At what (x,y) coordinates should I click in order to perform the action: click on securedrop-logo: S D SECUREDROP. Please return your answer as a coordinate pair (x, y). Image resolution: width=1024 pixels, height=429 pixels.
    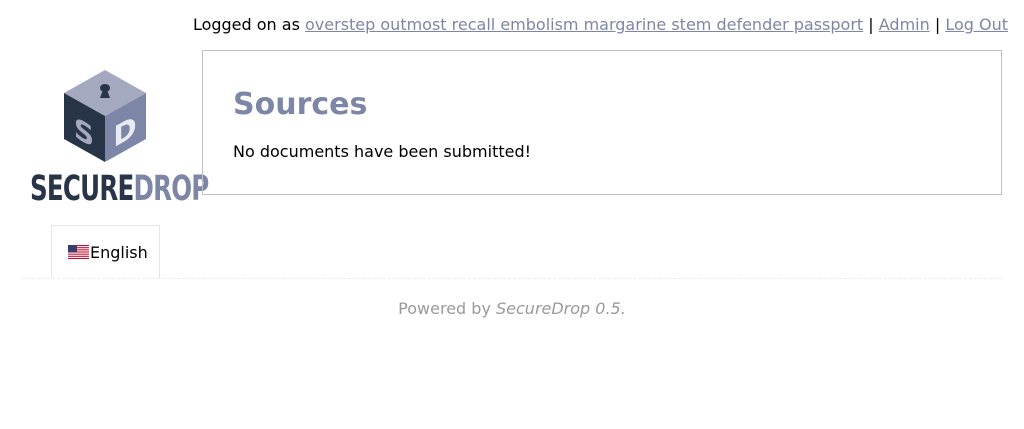
    Looking at the image, I should click on (119, 139).